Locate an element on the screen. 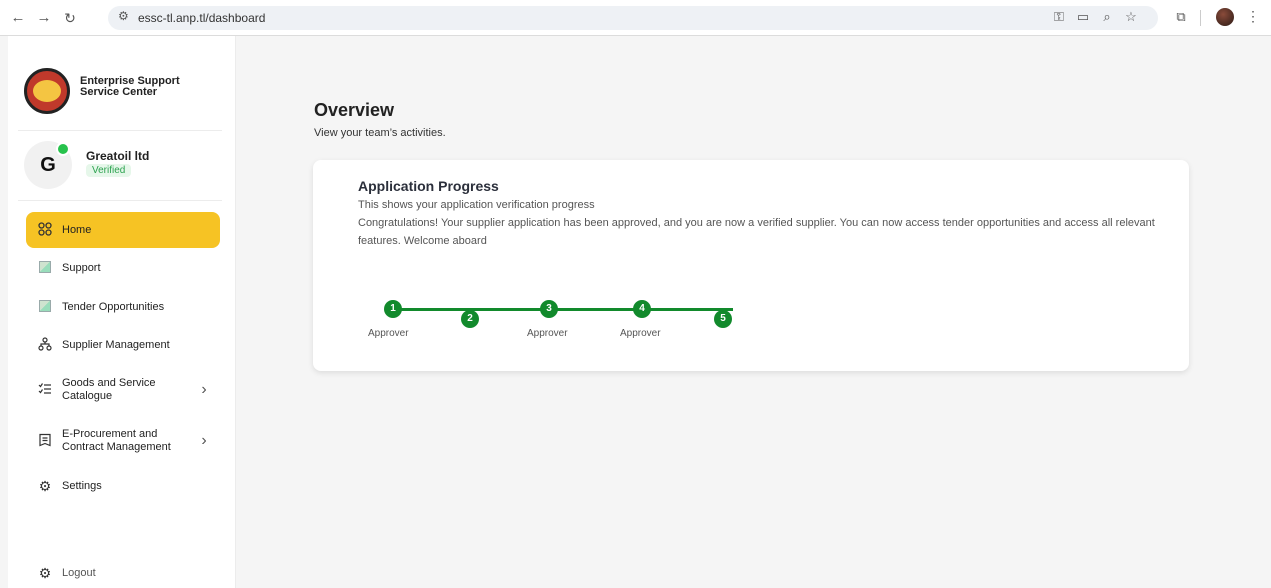 The width and height of the screenshot is (1271, 588). page-subtitle: View your team’s activities. is located at coordinates (380, 133).